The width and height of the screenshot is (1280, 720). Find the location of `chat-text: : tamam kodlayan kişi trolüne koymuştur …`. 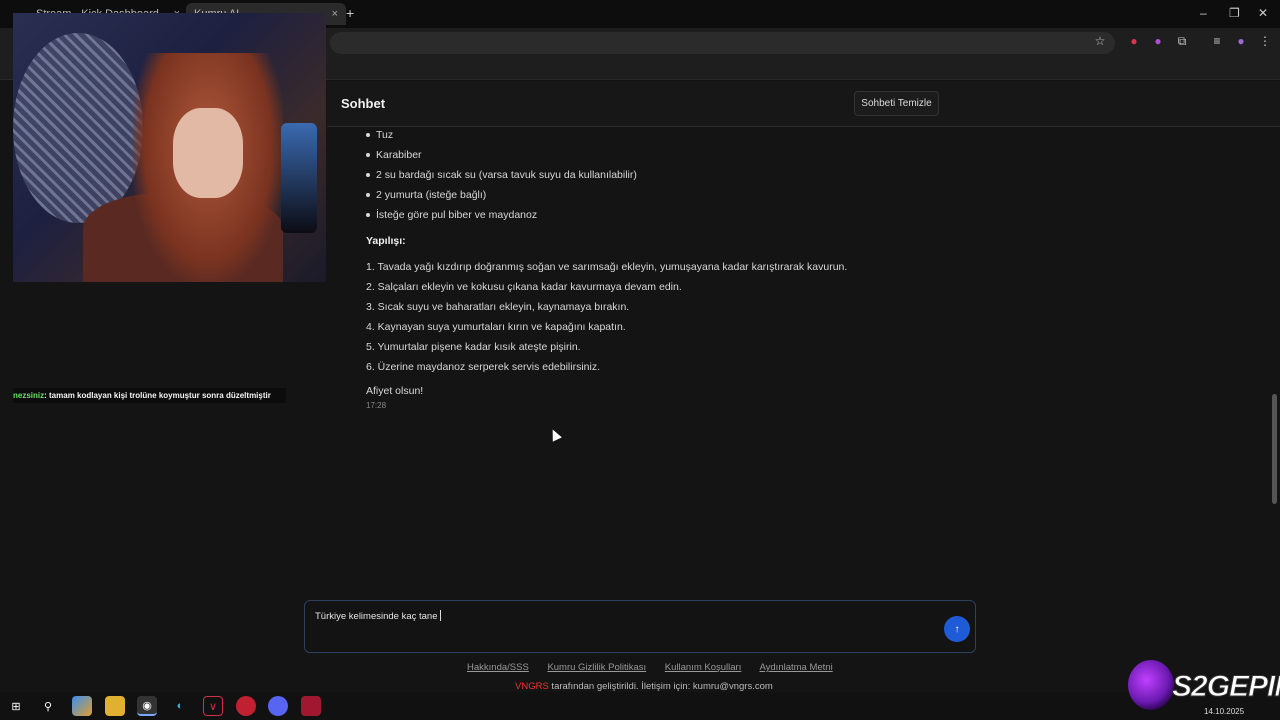

chat-text: : tamam kodlayan kişi trolüne koymuştur … is located at coordinates (157, 395).